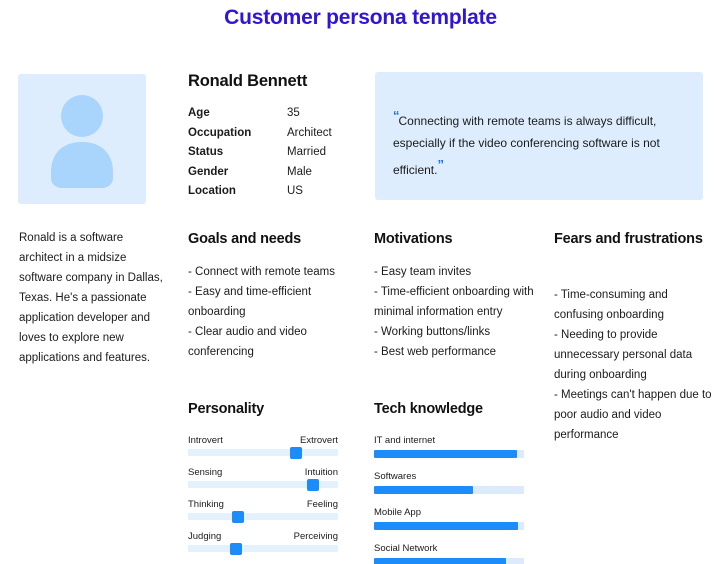 Image resolution: width=721 pixels, height=564 pixels. I want to click on personality-slider-row: Sensing Intuition, so click(263, 479).